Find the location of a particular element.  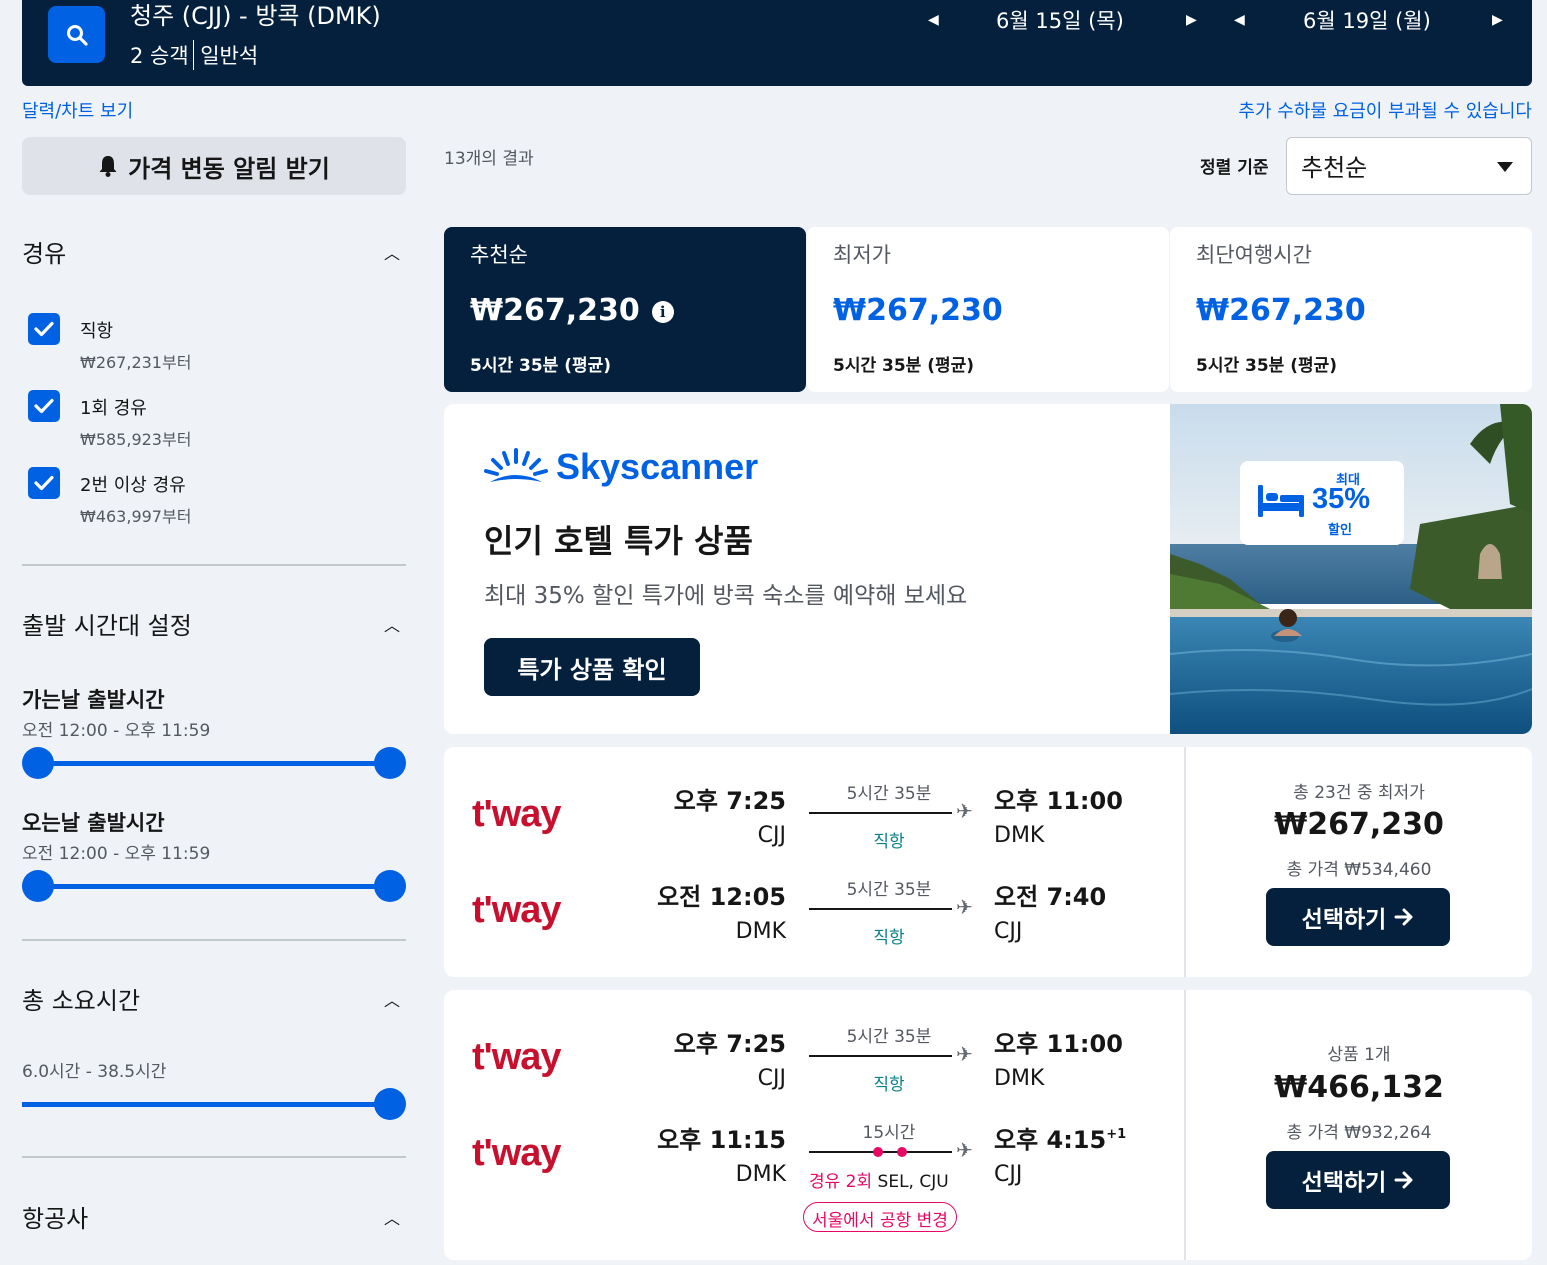

outbound-slider-max-handle is located at coordinates (390, 763).